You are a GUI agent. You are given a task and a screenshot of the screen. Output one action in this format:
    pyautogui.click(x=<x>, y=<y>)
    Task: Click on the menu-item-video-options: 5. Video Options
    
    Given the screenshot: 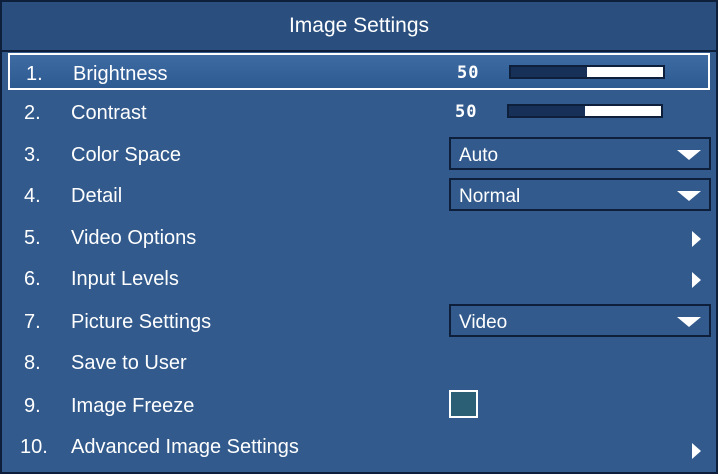 What is the action you would take?
    pyautogui.click(x=359, y=237)
    